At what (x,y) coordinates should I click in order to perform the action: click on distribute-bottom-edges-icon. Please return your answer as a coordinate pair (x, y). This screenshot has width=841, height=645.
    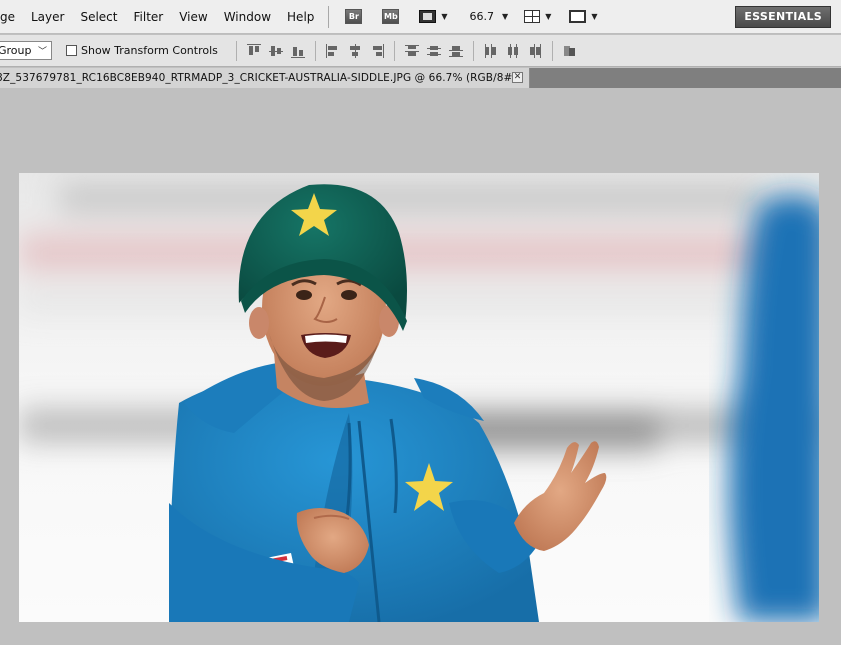
    Looking at the image, I should click on (455, 51).